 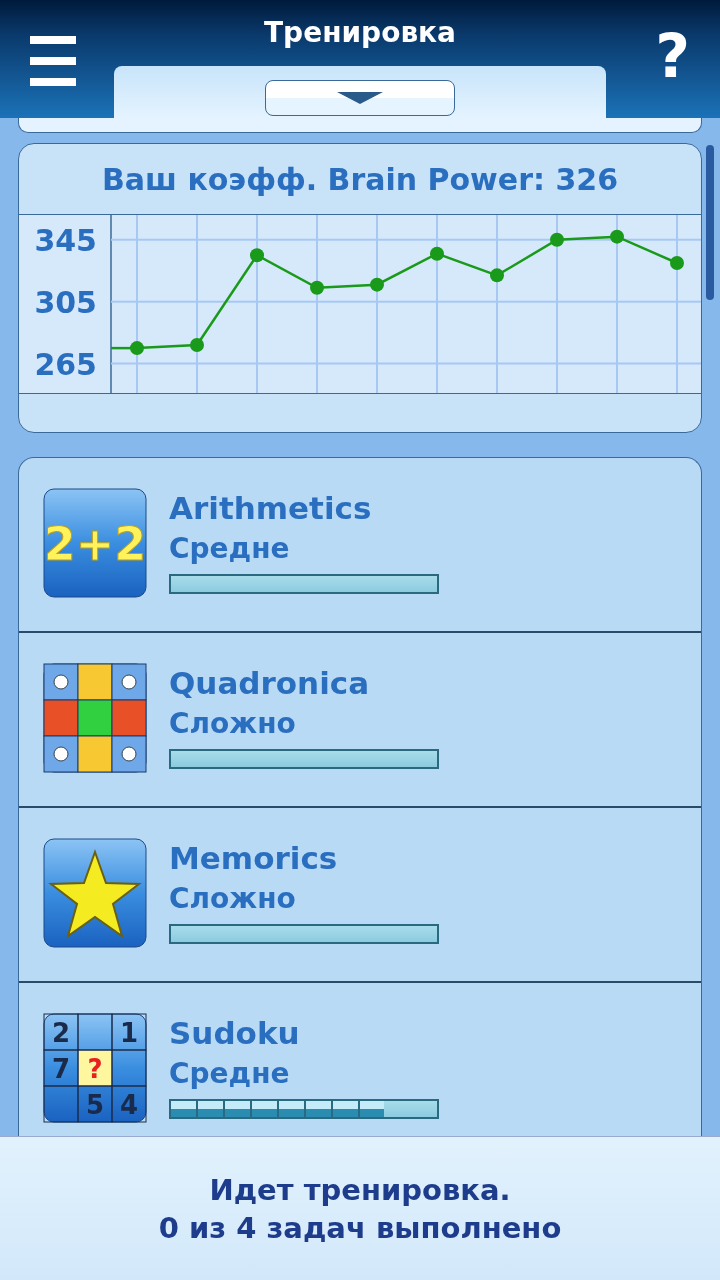 I want to click on status-text: Идет тренировка., so click(x=360, y=1190).